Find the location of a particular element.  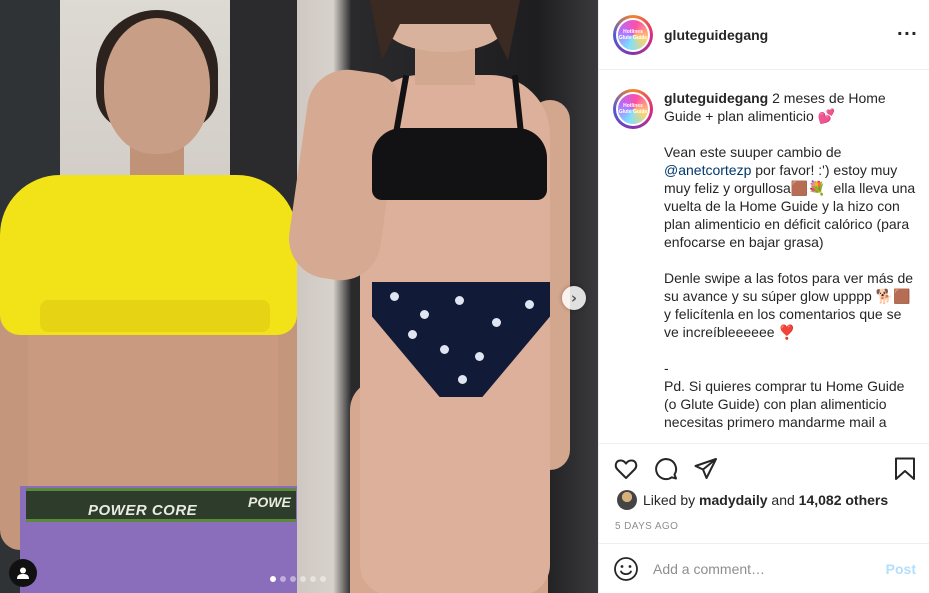

header-username: gluteguidegang is located at coordinates (716, 35).